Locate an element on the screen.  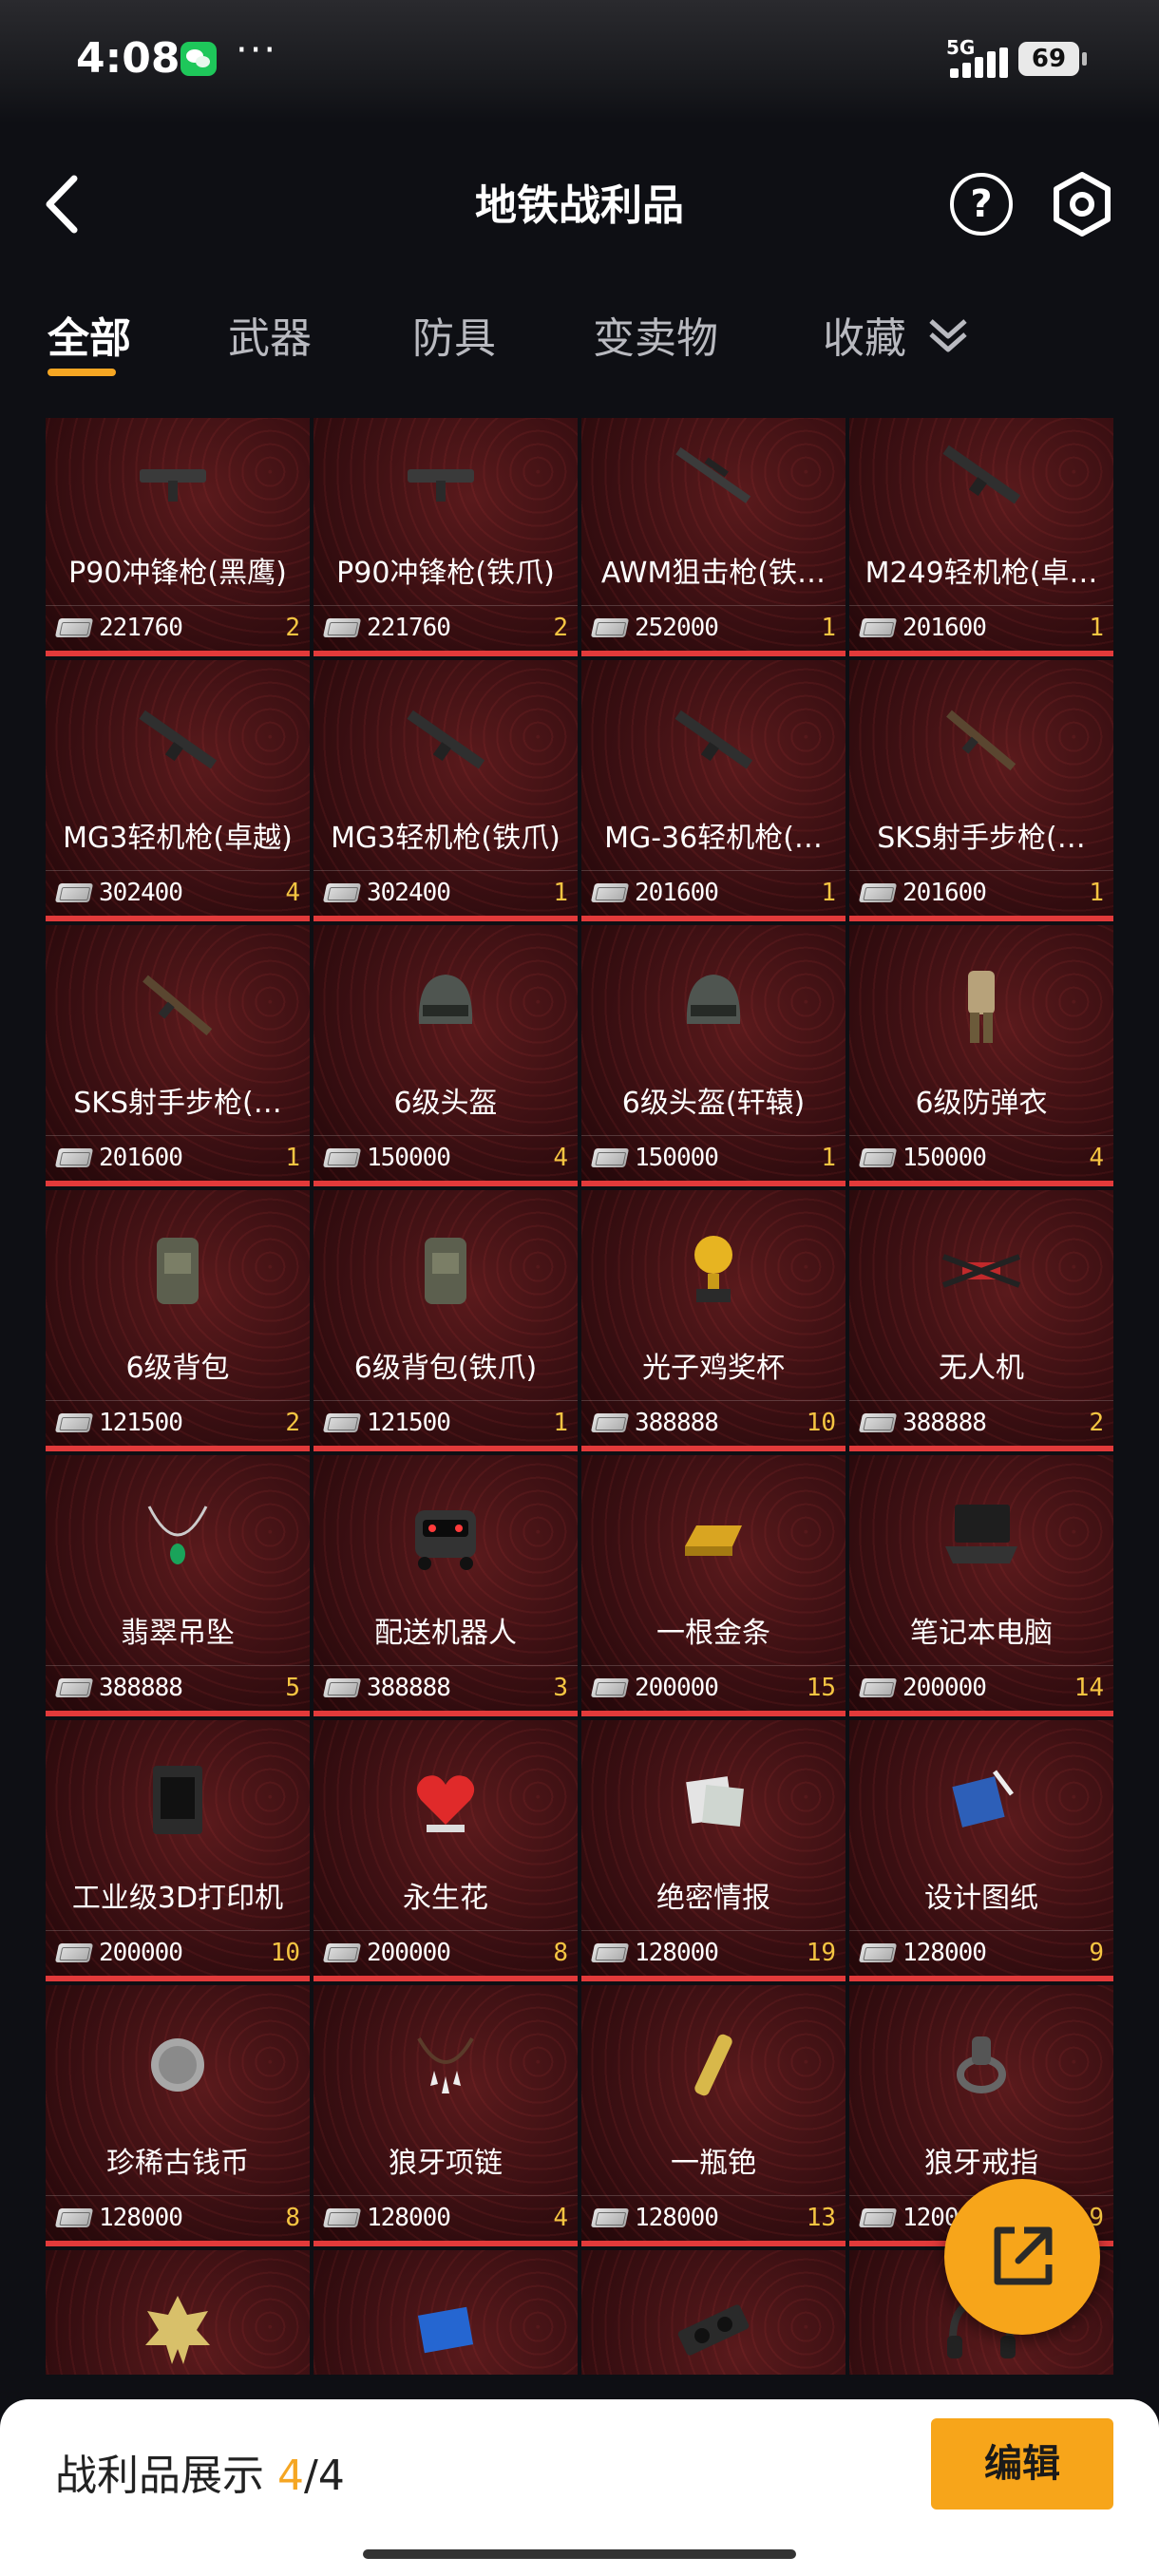
loot-card: 笔记本电脑 200000 14 is located at coordinates (981, 1585).